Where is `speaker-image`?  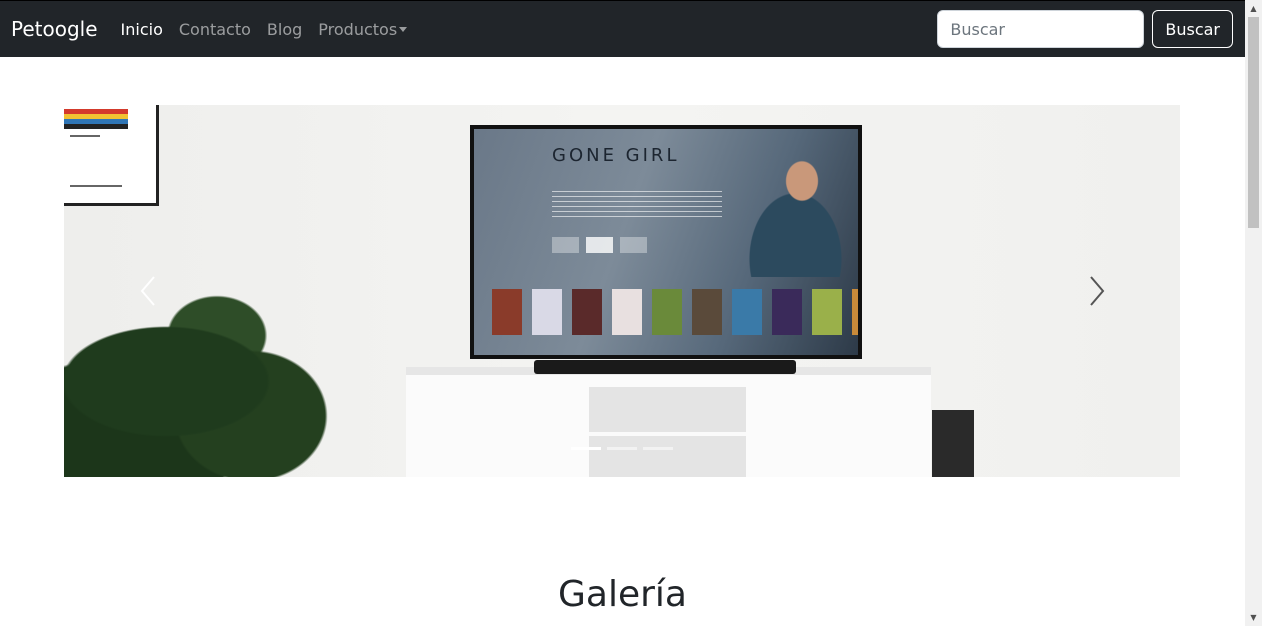
speaker-image is located at coordinates (953, 443).